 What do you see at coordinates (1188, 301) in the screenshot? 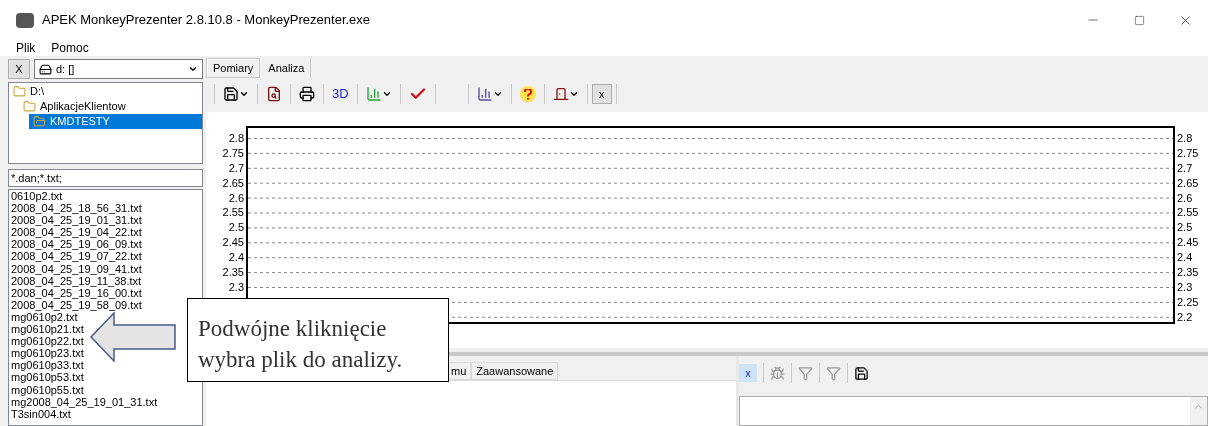
I see `axis-label: 2.25` at bounding box center [1188, 301].